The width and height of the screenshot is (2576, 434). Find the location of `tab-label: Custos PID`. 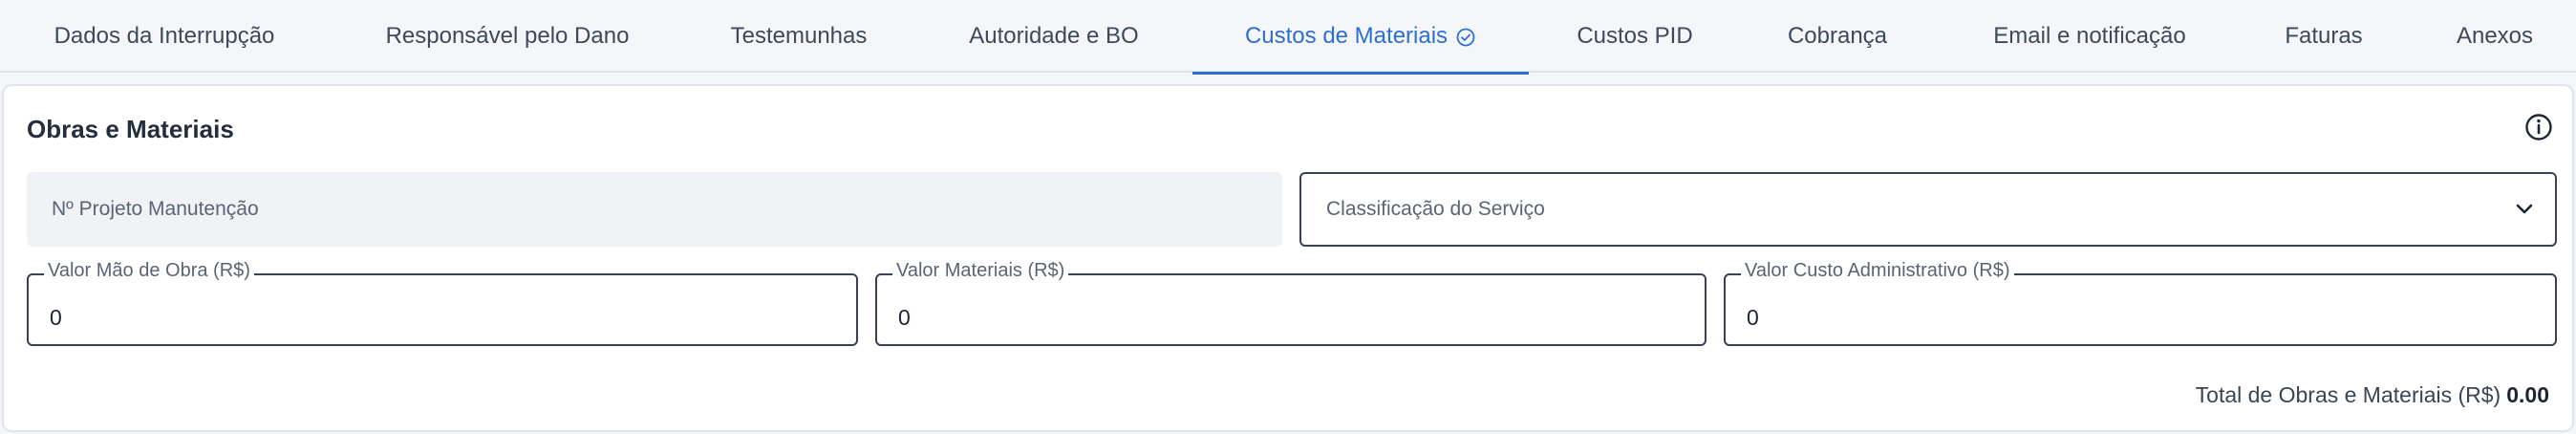

tab-label: Custos PID is located at coordinates (1635, 36).